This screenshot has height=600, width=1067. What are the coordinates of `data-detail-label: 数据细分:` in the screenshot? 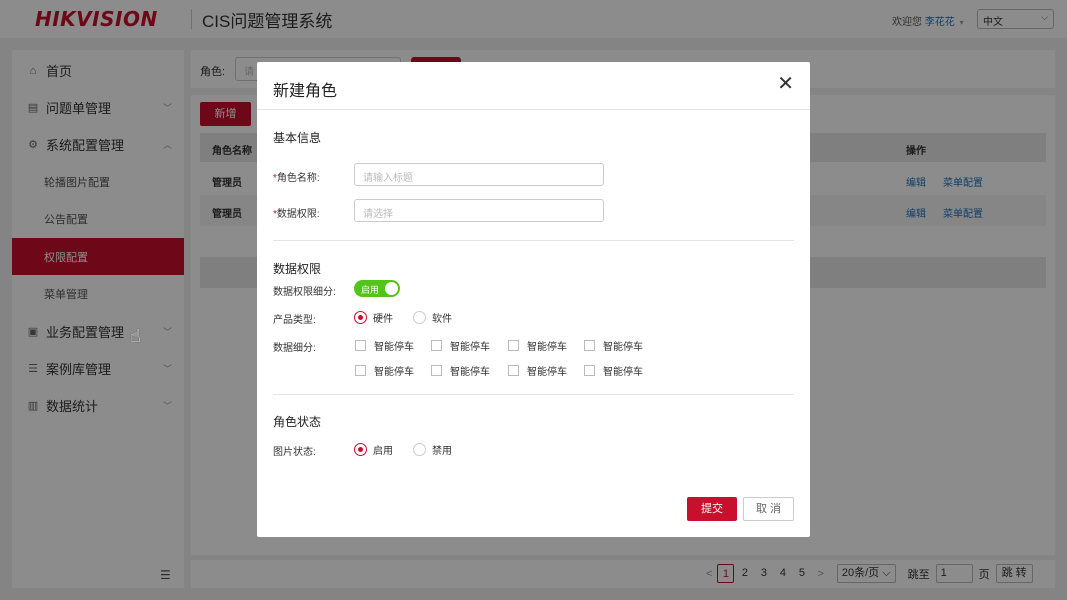 It's located at (294, 348).